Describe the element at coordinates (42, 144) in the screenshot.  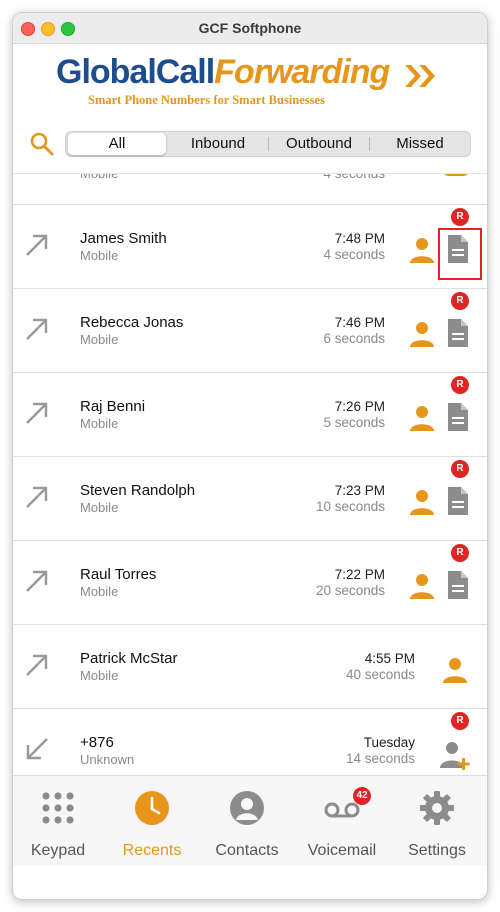
I see `search-icon` at that location.